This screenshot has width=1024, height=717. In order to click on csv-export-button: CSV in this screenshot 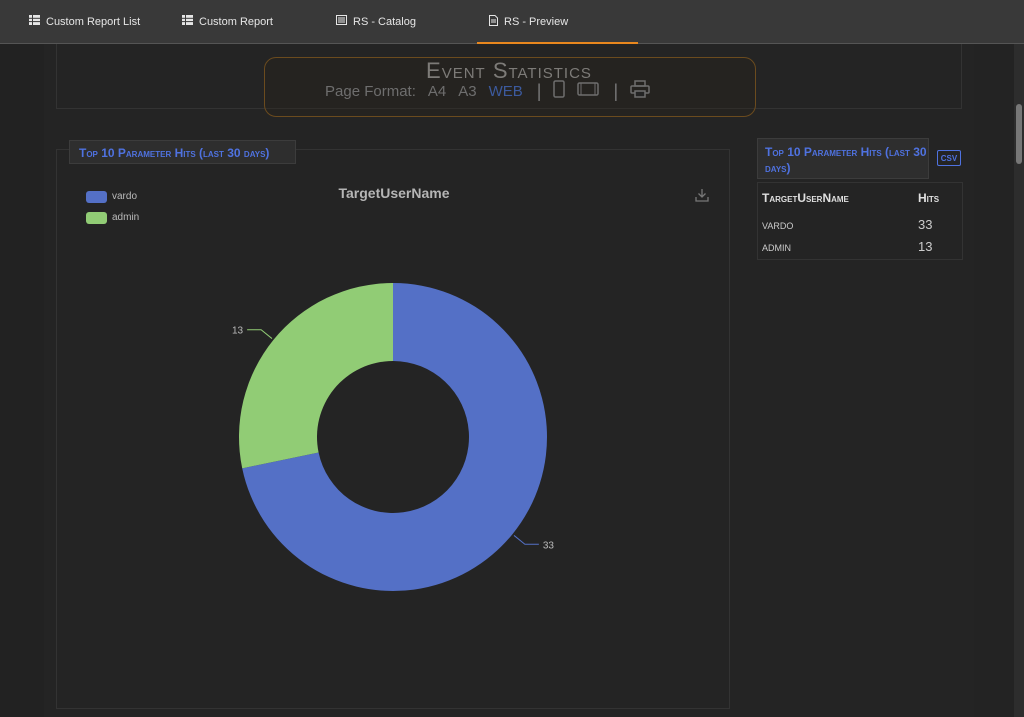, I will do `click(949, 158)`.